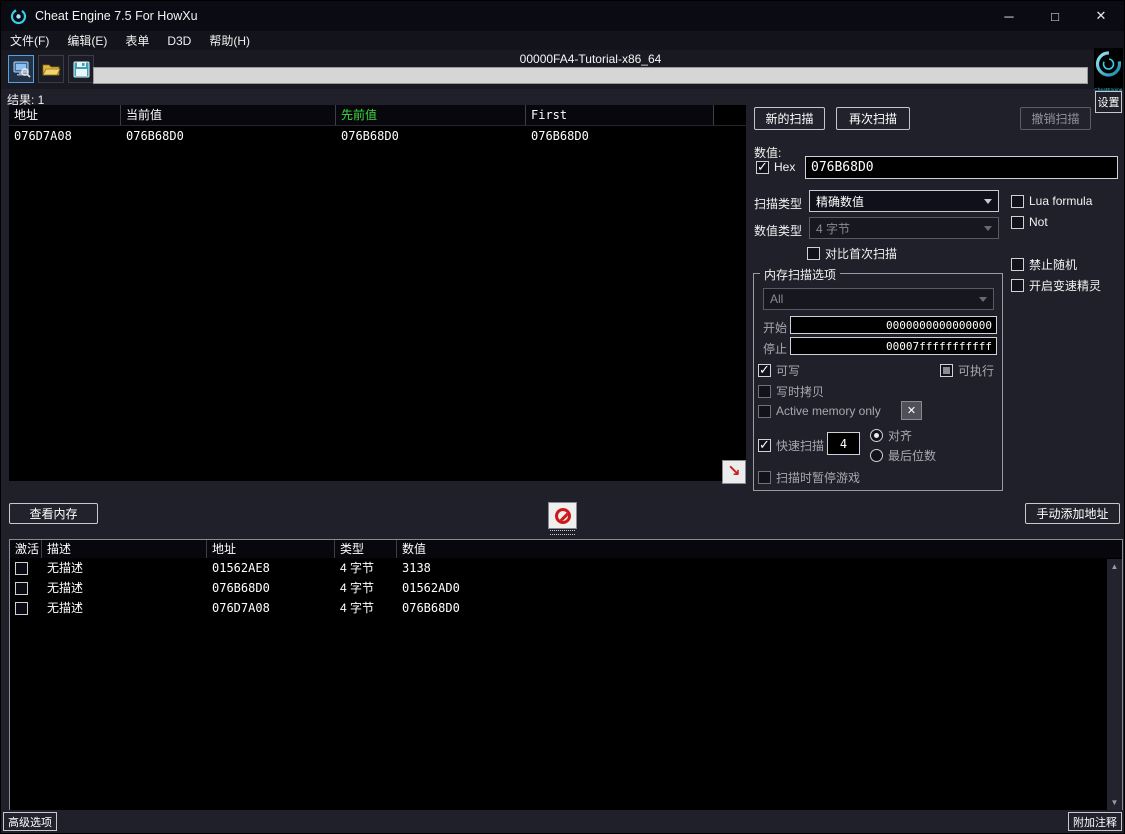 The height and width of the screenshot is (834, 1125). I want to click on menu-edit: 编辑(E), so click(87, 40).